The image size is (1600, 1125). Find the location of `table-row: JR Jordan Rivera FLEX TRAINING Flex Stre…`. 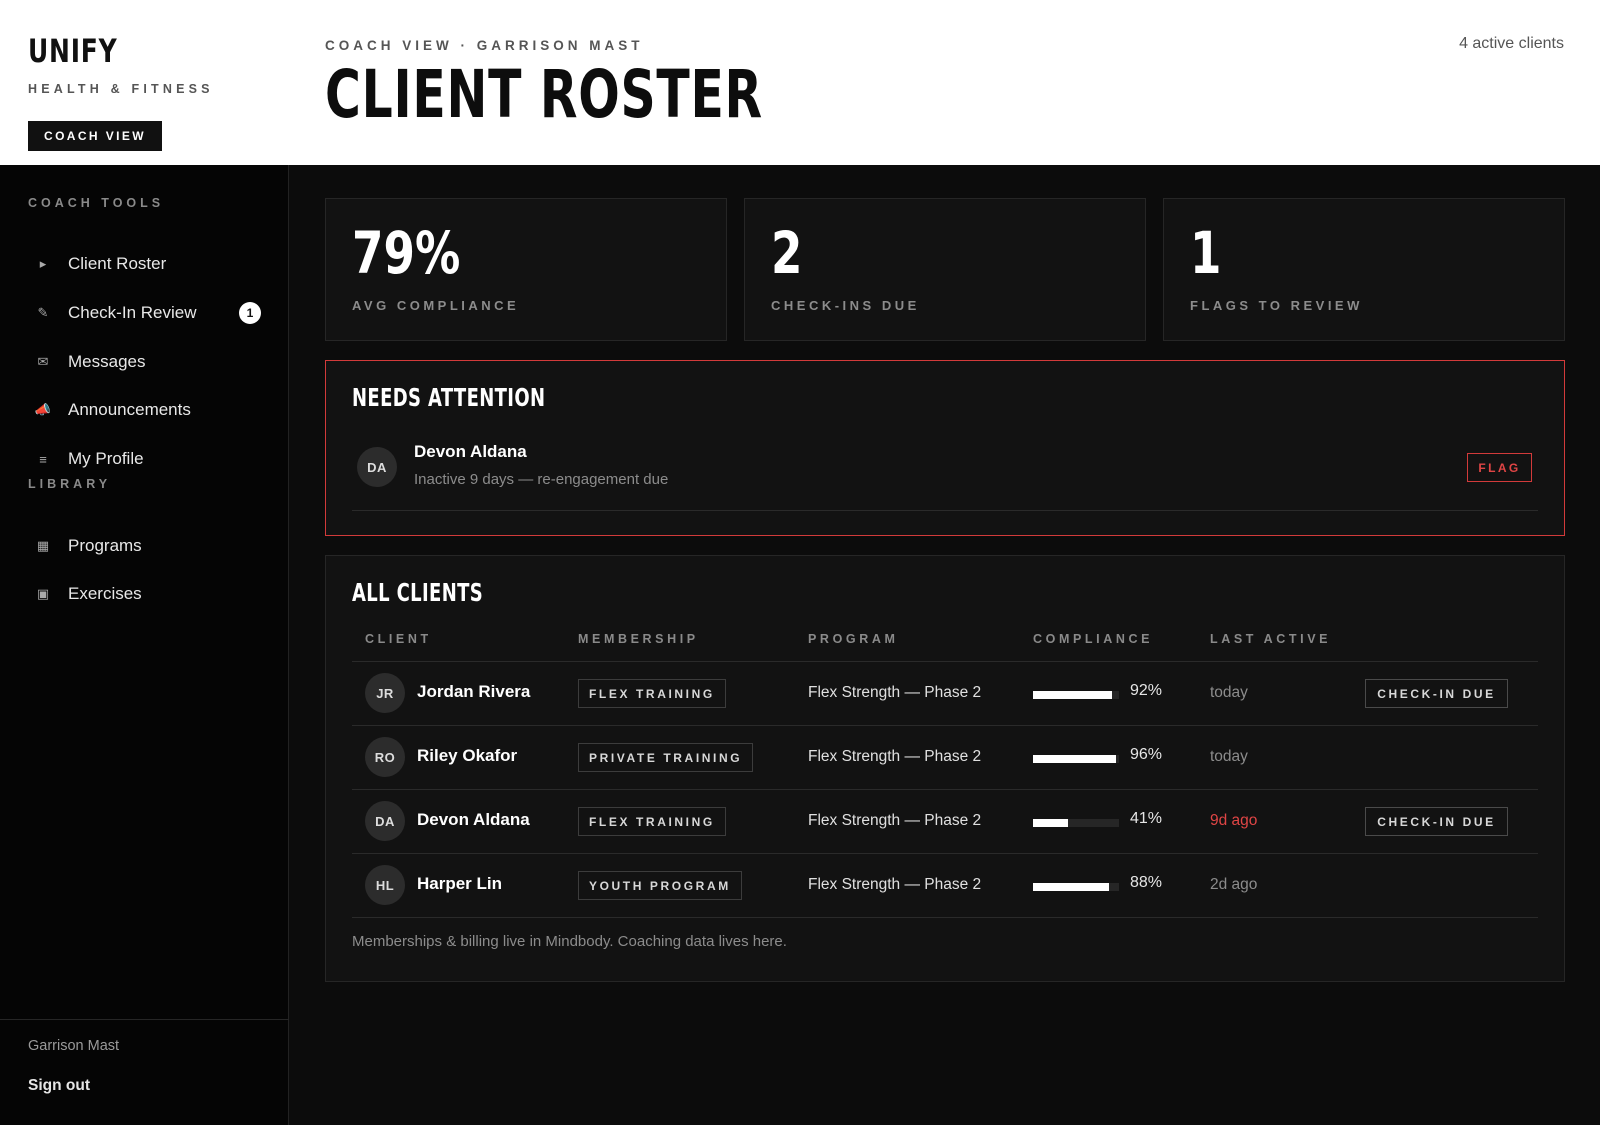

table-row: JR Jordan Rivera FLEX TRAINING Flex Stre… is located at coordinates (945, 694).